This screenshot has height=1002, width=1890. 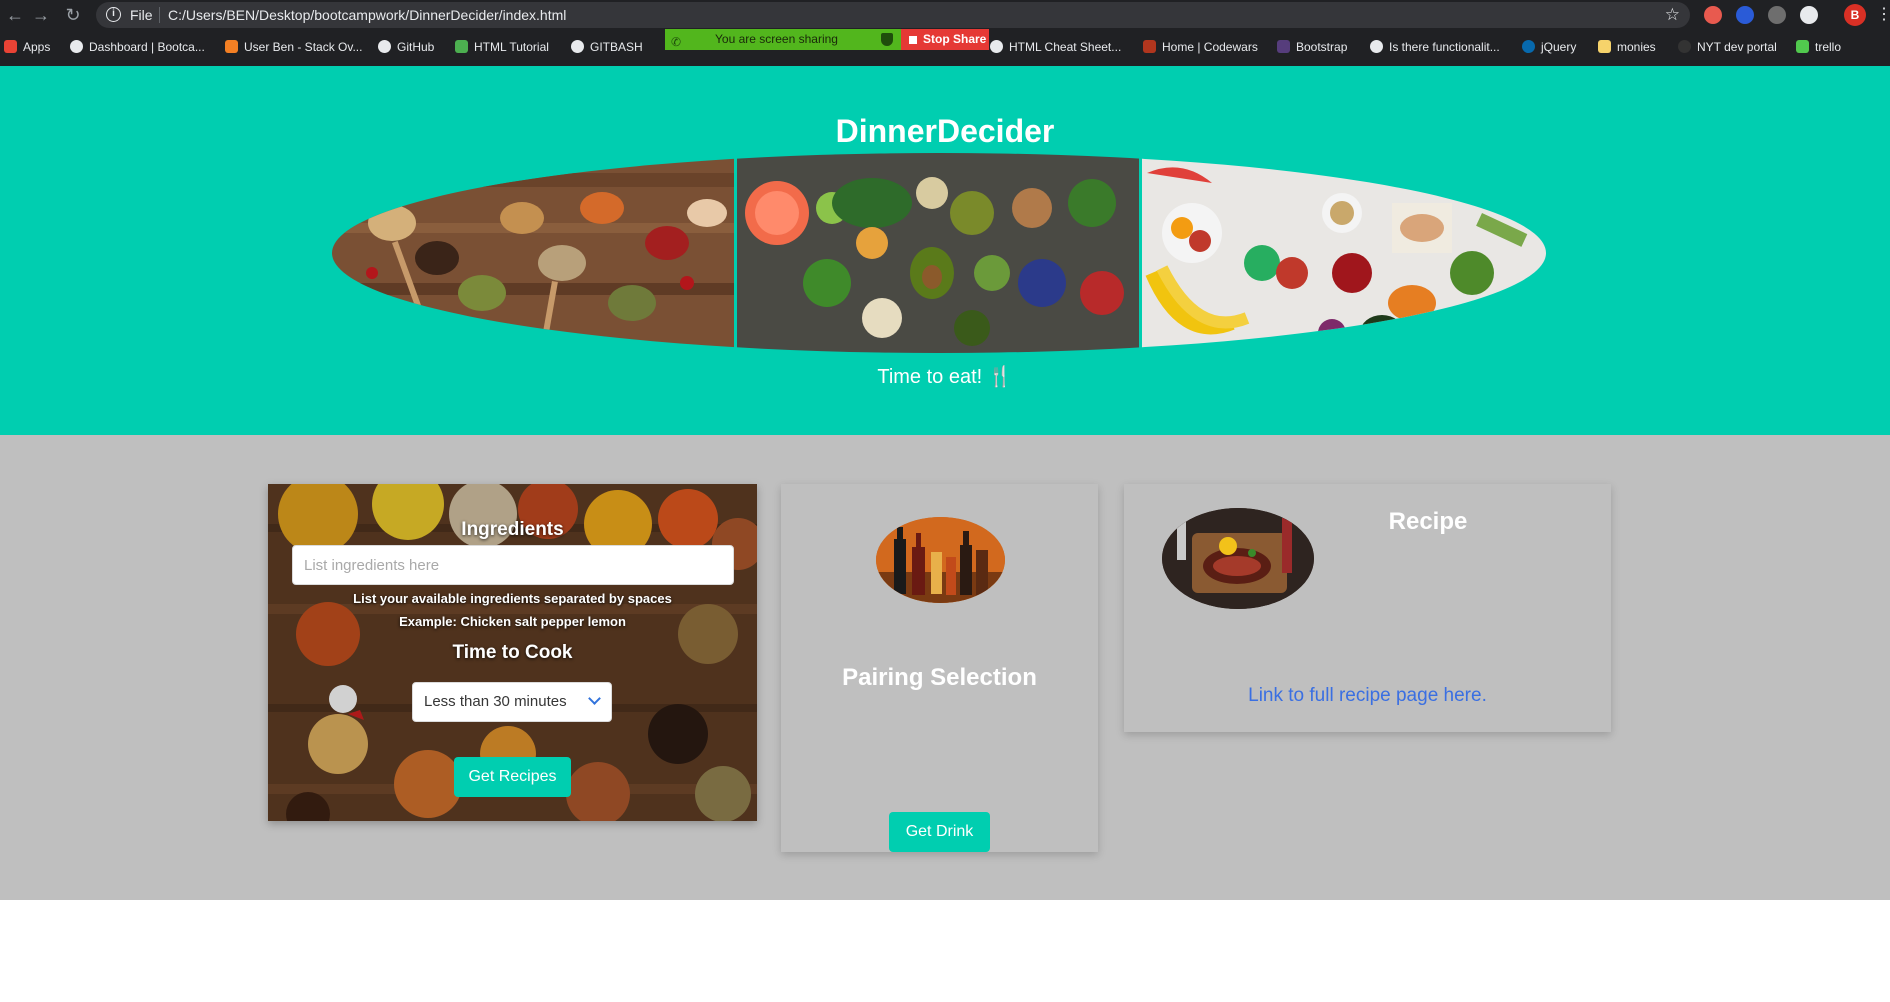 What do you see at coordinates (1238, 558) in the screenshot?
I see `steak-image` at bounding box center [1238, 558].